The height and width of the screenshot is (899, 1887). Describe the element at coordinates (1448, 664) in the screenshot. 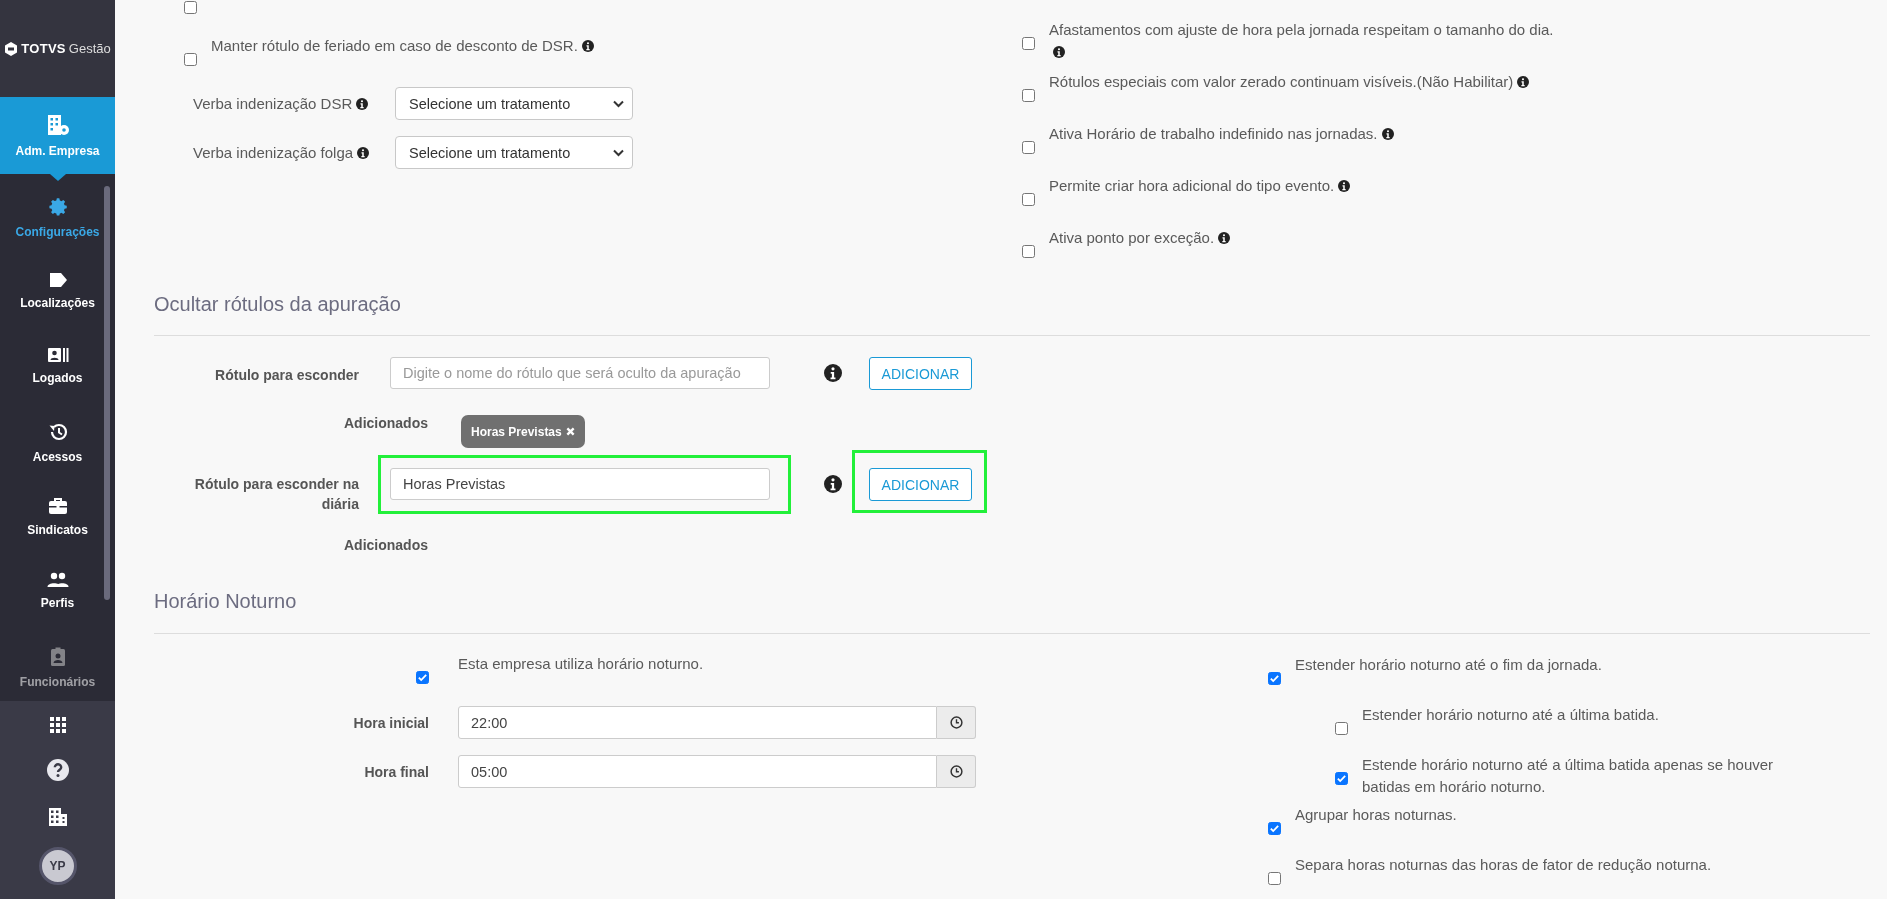

I see `checkbox-label: Estender horário noturno até o fim da jornada.` at that location.